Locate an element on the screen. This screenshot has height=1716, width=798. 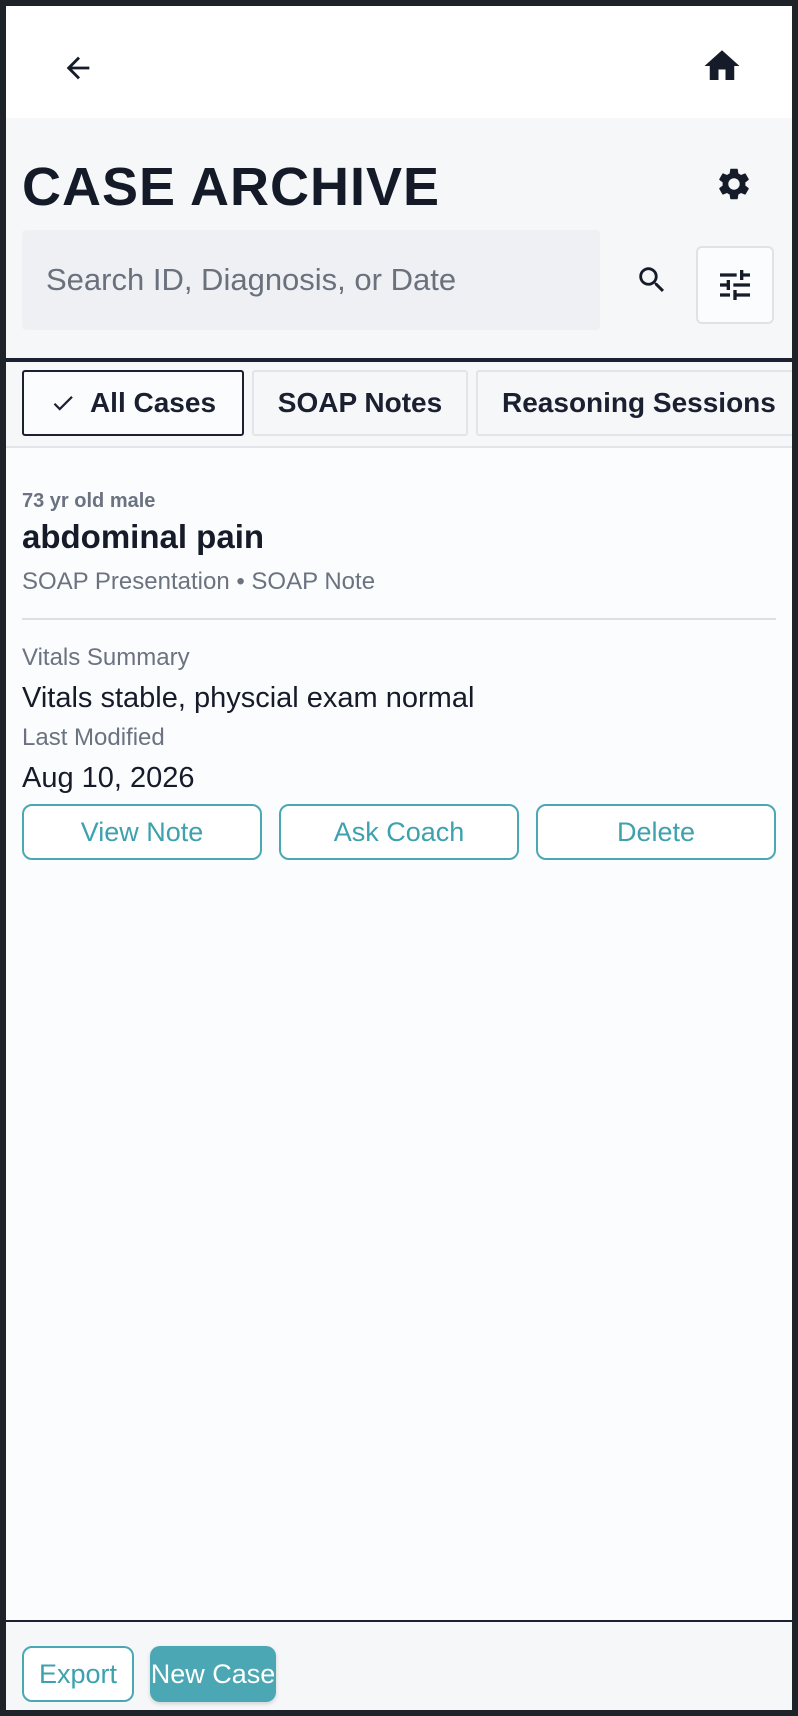
case-actions: View Note Ask Coach Delete is located at coordinates (399, 832).